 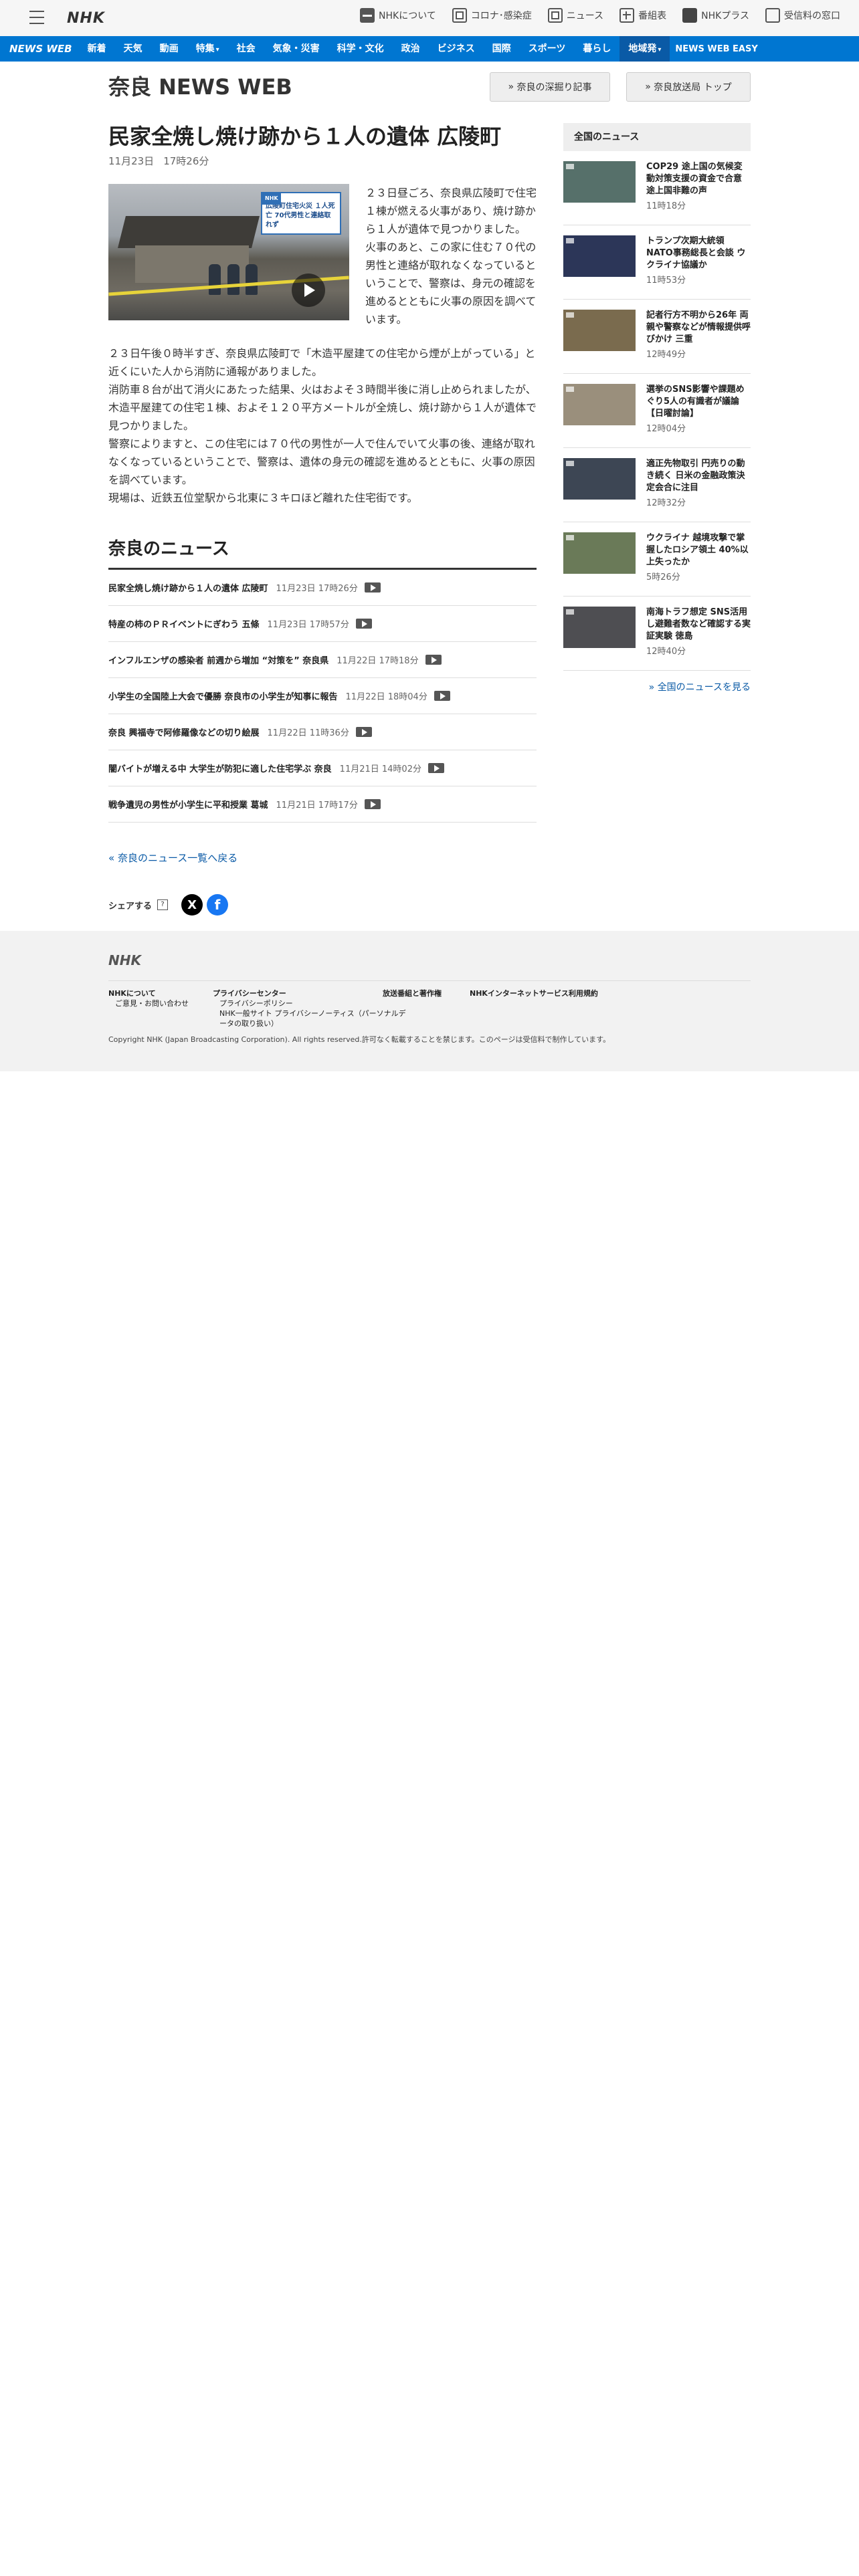 I want to click on sidebar-news-item: 記者行方不明から26年 両親や警察などが情報提供呼びかけ 三重 12時49分, so click(x=657, y=337).